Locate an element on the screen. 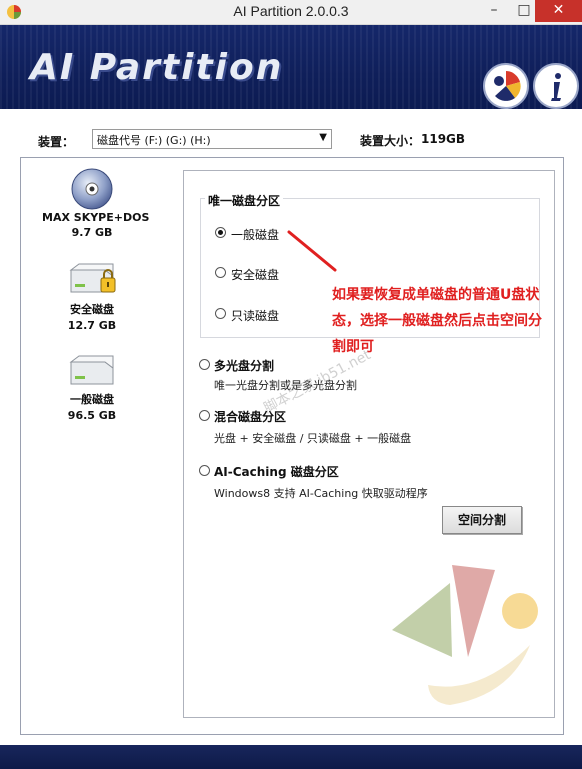  asus-logo-button is located at coordinates (506, 86).